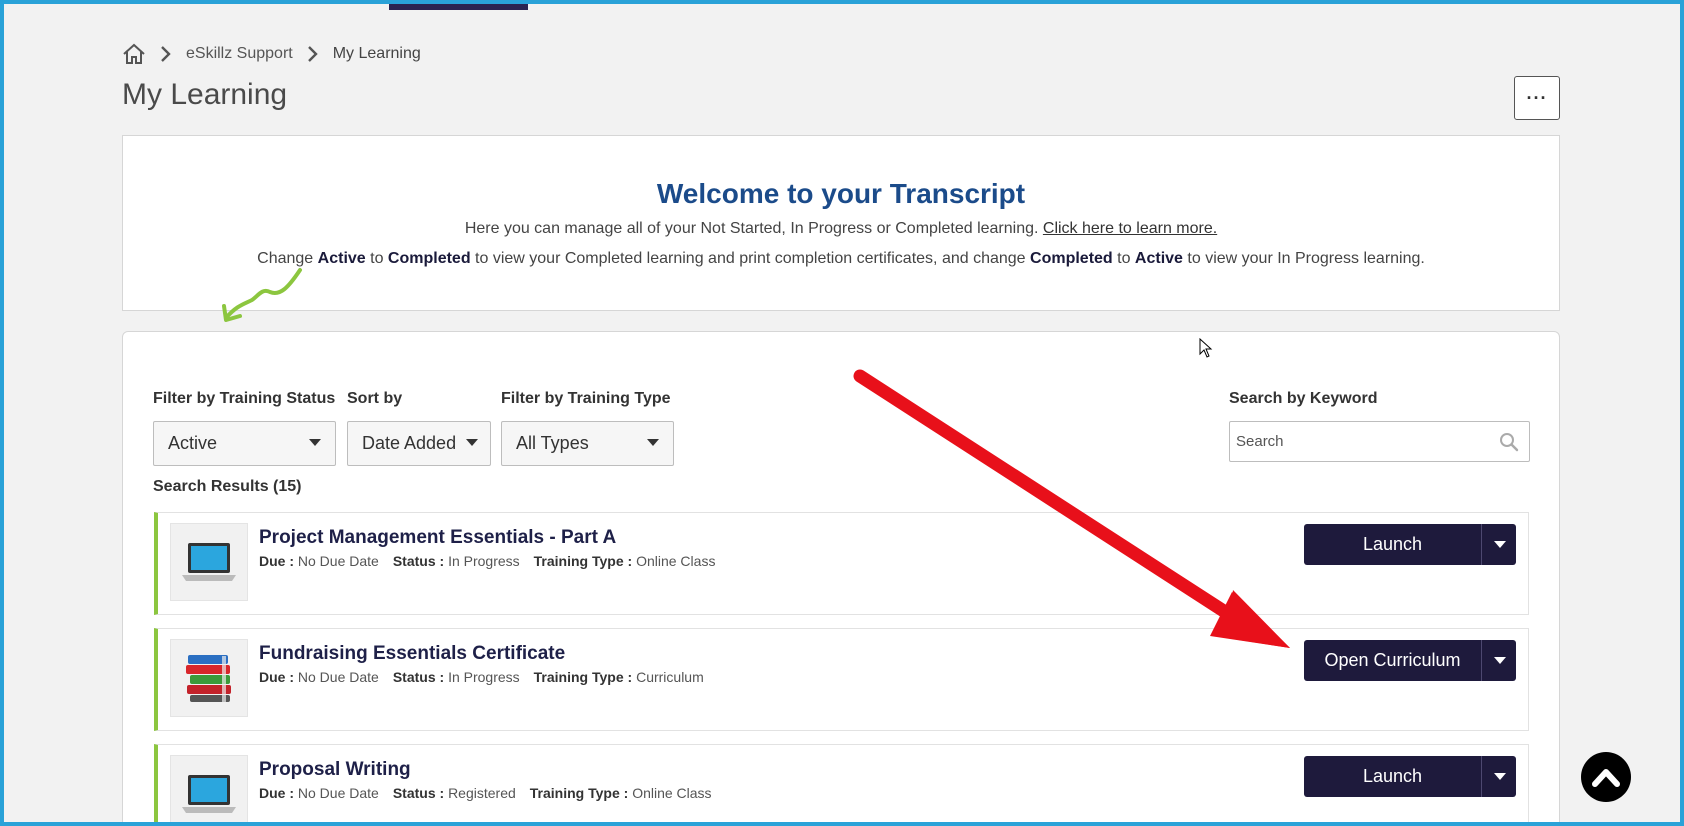 The height and width of the screenshot is (826, 1684). Describe the element at coordinates (458, 7) in the screenshot. I see `active-tab-indicator` at that location.